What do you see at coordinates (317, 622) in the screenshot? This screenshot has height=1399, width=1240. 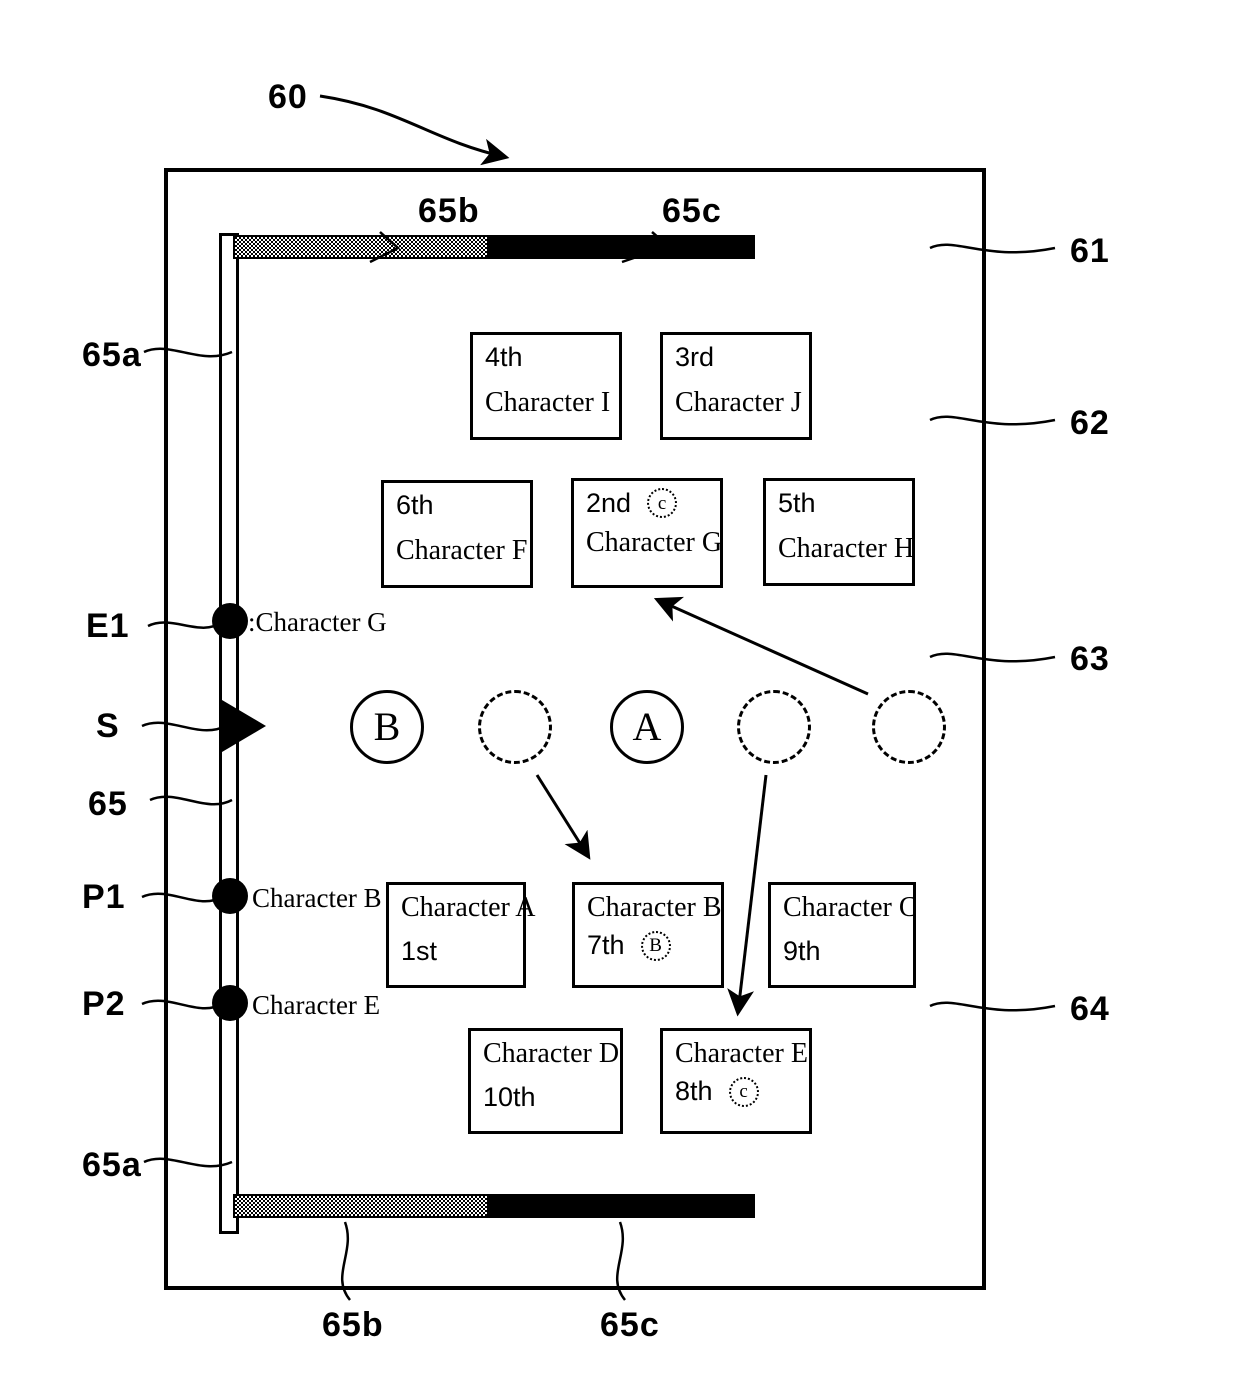 I see `rail-text-e1: :Character G` at bounding box center [317, 622].